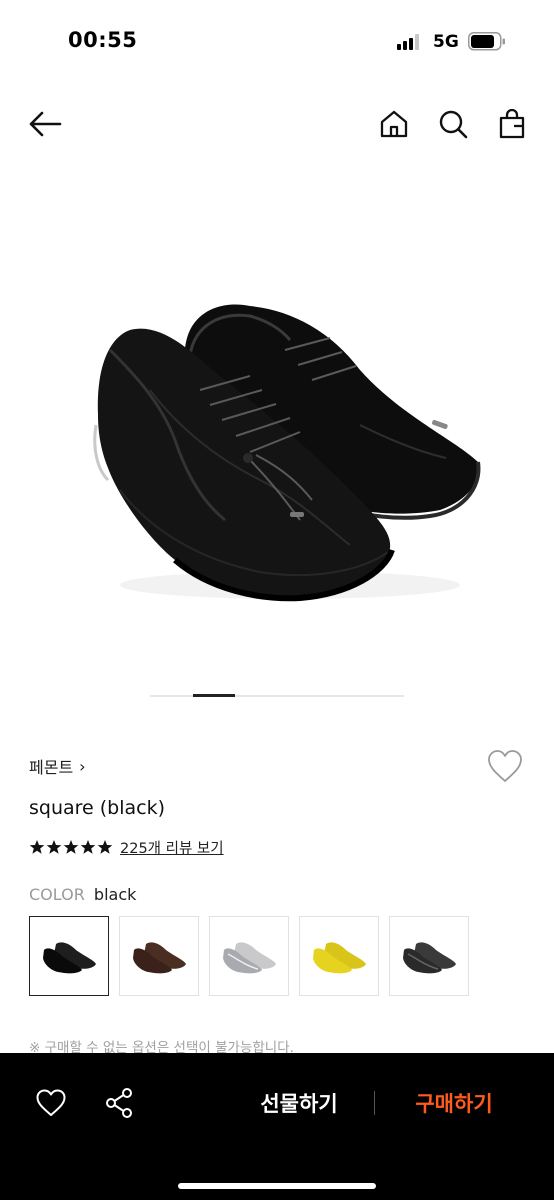  I want to click on shopping-bag-icon, so click(512, 124).